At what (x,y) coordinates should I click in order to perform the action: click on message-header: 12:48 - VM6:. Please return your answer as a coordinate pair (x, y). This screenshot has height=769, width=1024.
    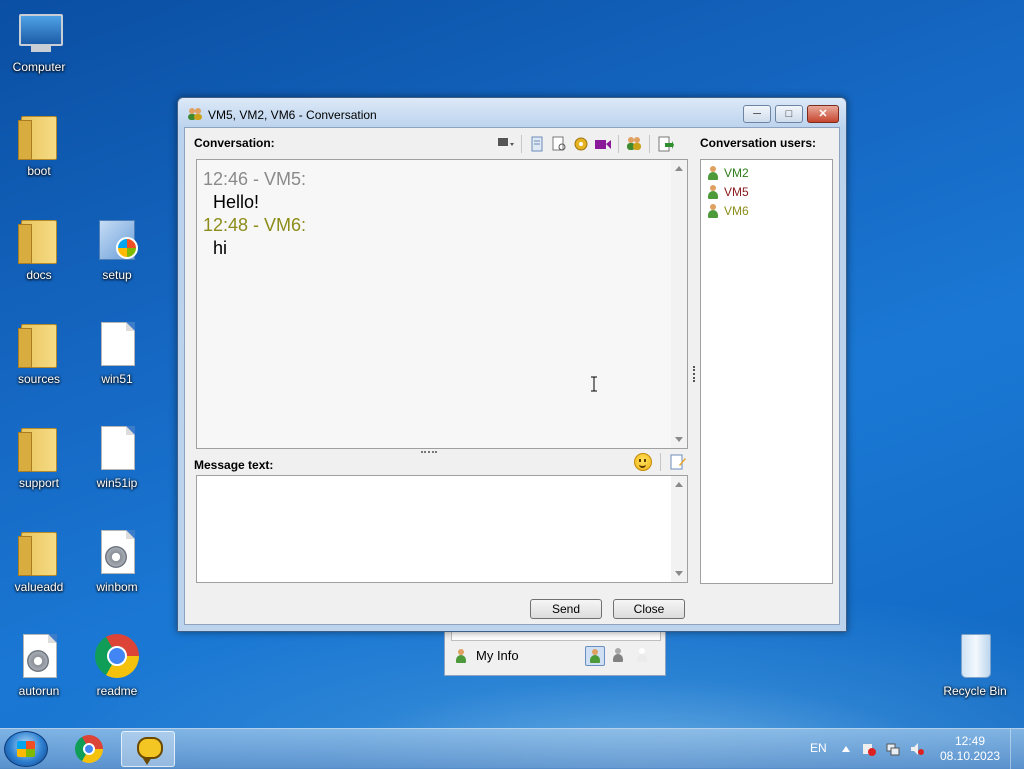
    Looking at the image, I should click on (255, 225).